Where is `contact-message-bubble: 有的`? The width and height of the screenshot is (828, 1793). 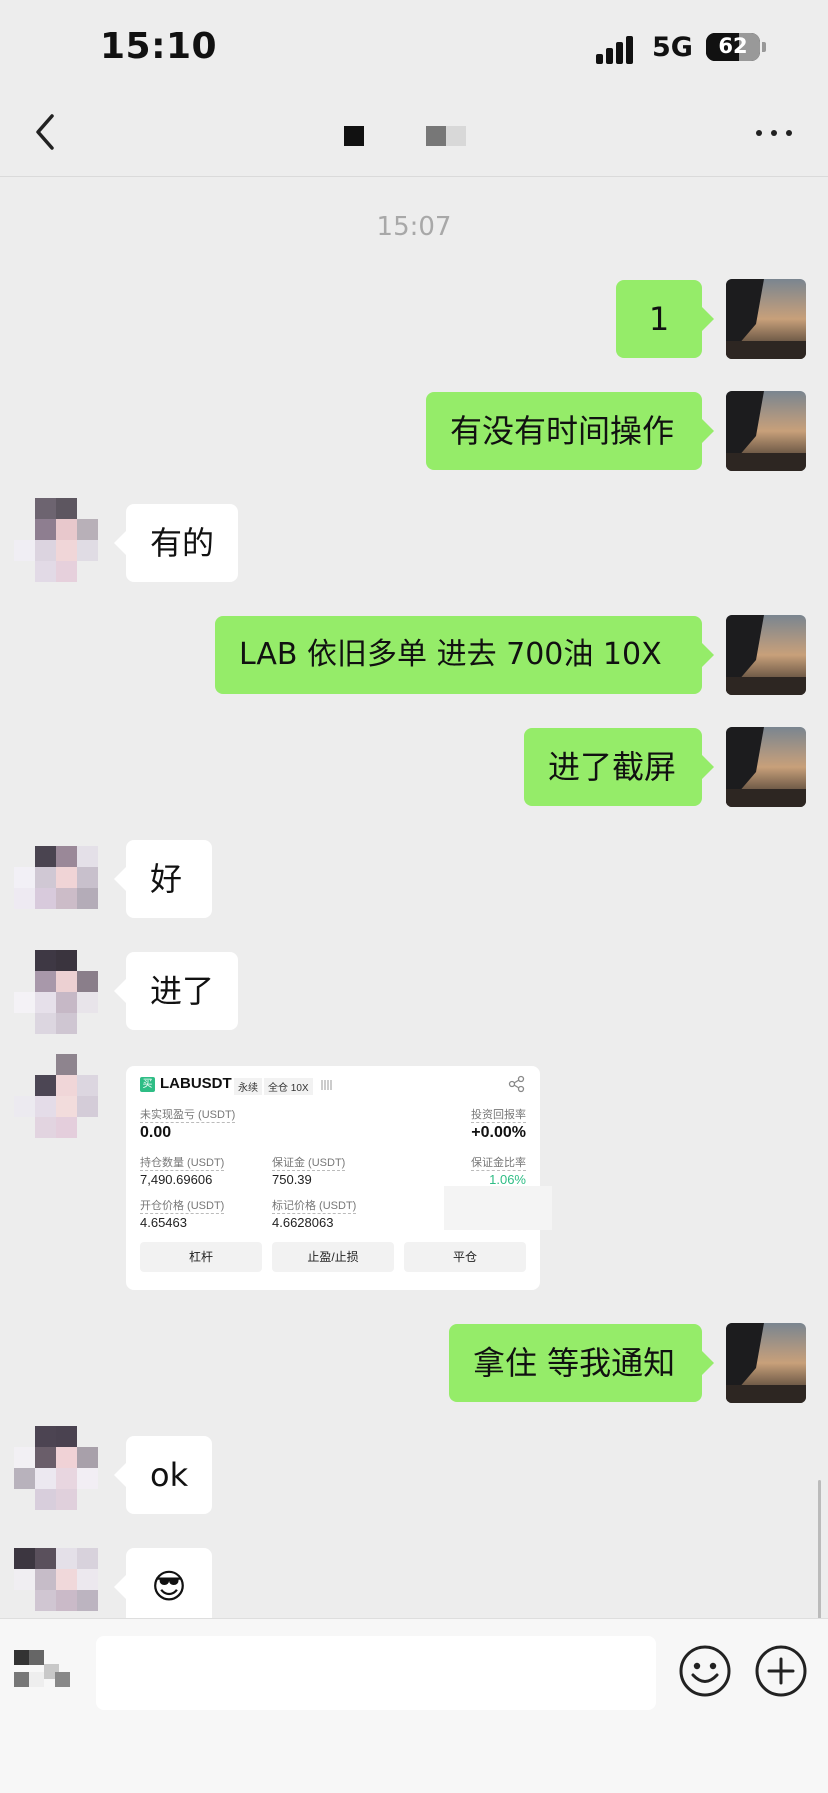 contact-message-bubble: 有的 is located at coordinates (176, 543).